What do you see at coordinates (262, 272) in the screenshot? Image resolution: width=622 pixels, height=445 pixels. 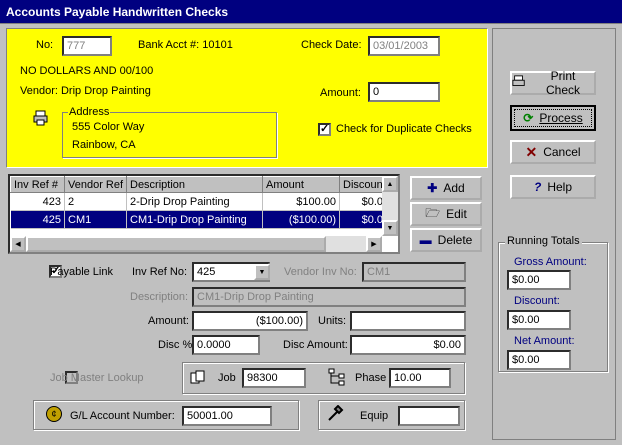 I see `chevron-down-icon: ▼` at bounding box center [262, 272].